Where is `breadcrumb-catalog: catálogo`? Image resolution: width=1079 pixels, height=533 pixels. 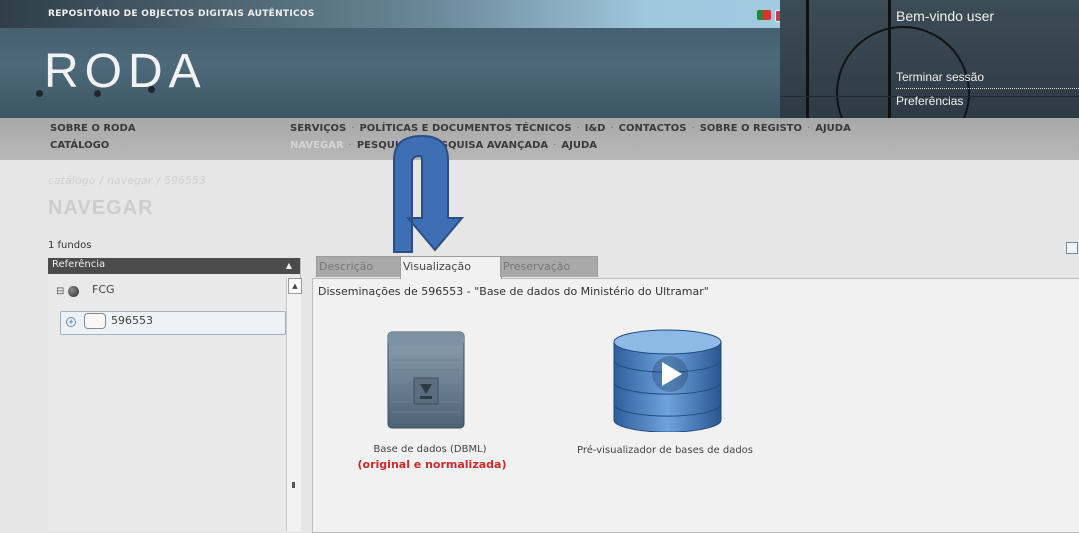
breadcrumb-catalog: catálogo is located at coordinates (71, 180).